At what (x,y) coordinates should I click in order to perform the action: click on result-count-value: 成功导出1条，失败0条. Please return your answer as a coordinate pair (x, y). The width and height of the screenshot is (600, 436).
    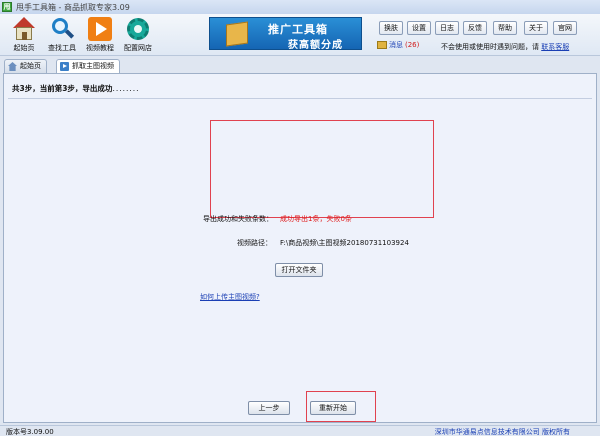
    Looking at the image, I should click on (316, 219).